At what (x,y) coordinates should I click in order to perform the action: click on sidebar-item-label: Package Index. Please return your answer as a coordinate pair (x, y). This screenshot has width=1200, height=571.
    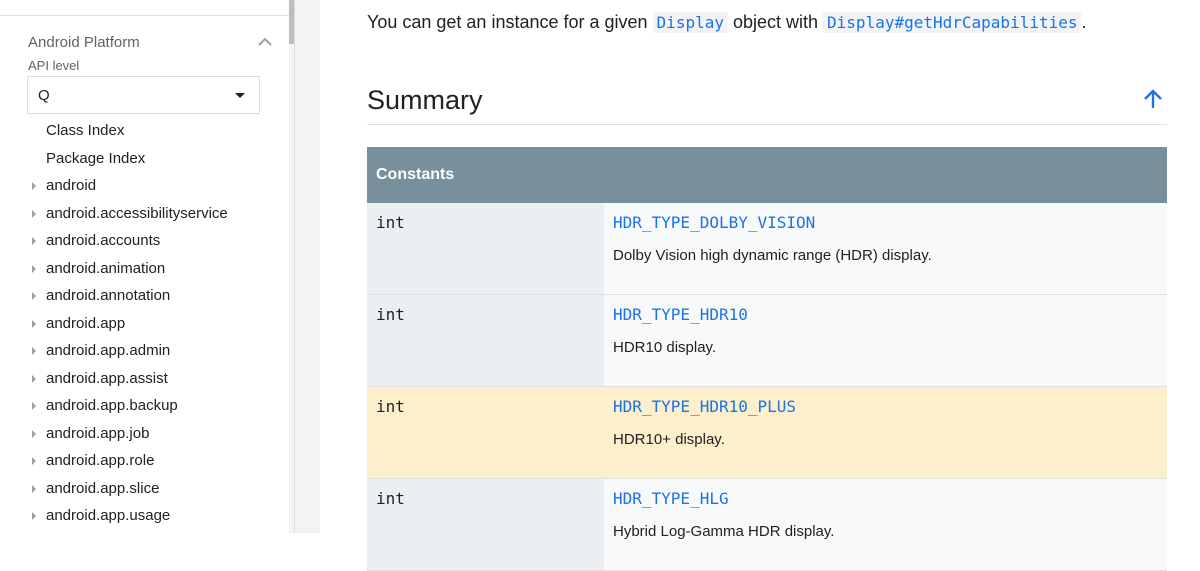
    Looking at the image, I should click on (96, 158).